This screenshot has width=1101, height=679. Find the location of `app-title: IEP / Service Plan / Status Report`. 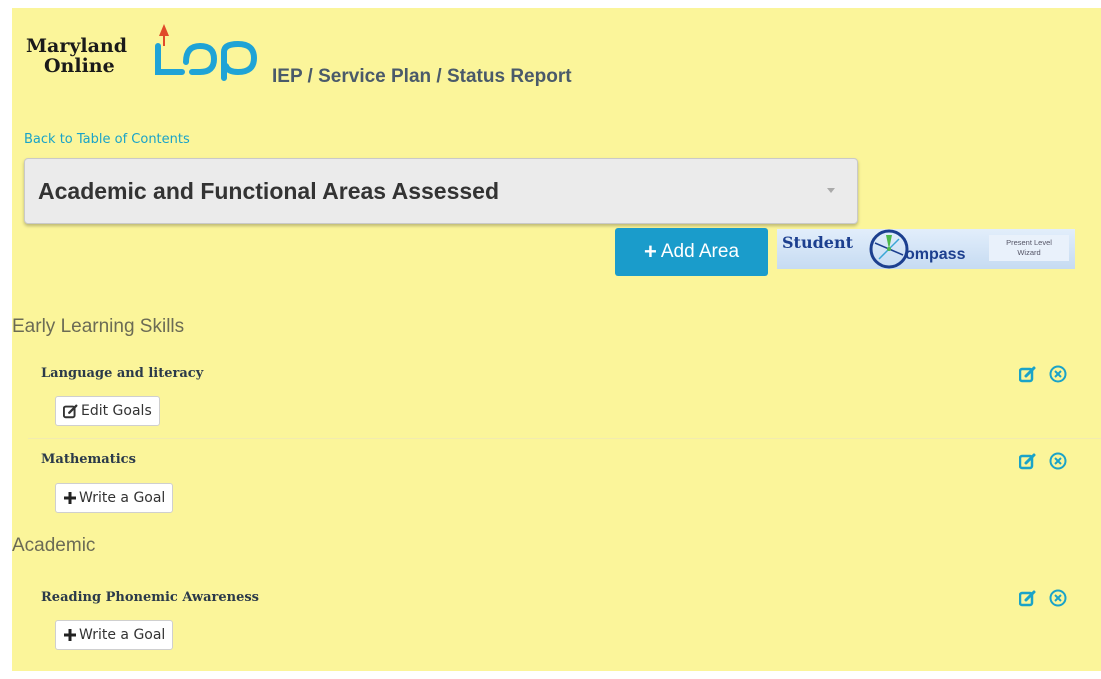

app-title: IEP / Service Plan / Status Report is located at coordinates (422, 76).